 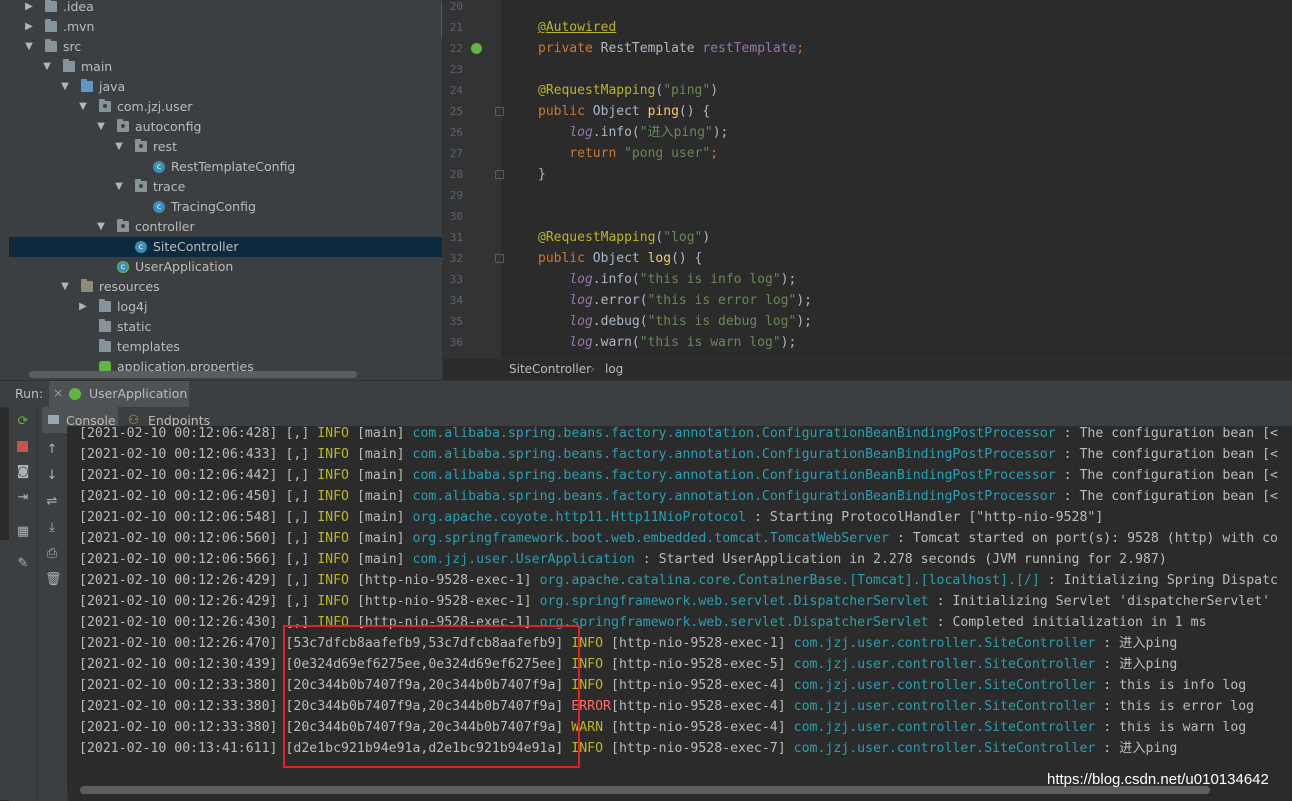 I want to click on scroll-to-end-icon: ⤓, so click(x=52, y=528).